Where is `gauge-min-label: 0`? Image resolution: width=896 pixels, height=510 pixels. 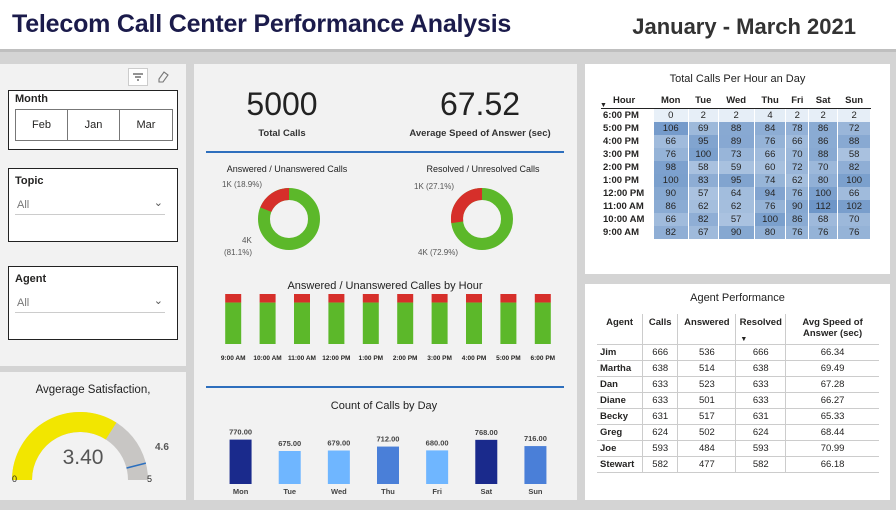 gauge-min-label: 0 is located at coordinates (15, 479).